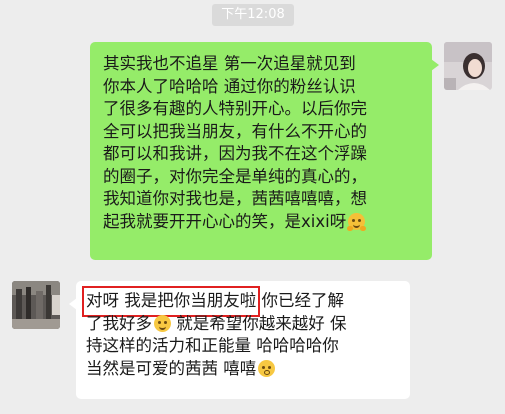  What do you see at coordinates (235, 198) in the screenshot?
I see `message-line: 我知道你对我也是，茜茜嘻嘻嘻，想` at bounding box center [235, 198].